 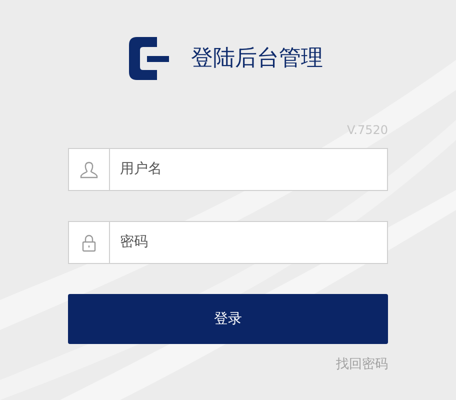 What do you see at coordinates (257, 59) in the screenshot?
I see `page-title: 登陆后台管理` at bounding box center [257, 59].